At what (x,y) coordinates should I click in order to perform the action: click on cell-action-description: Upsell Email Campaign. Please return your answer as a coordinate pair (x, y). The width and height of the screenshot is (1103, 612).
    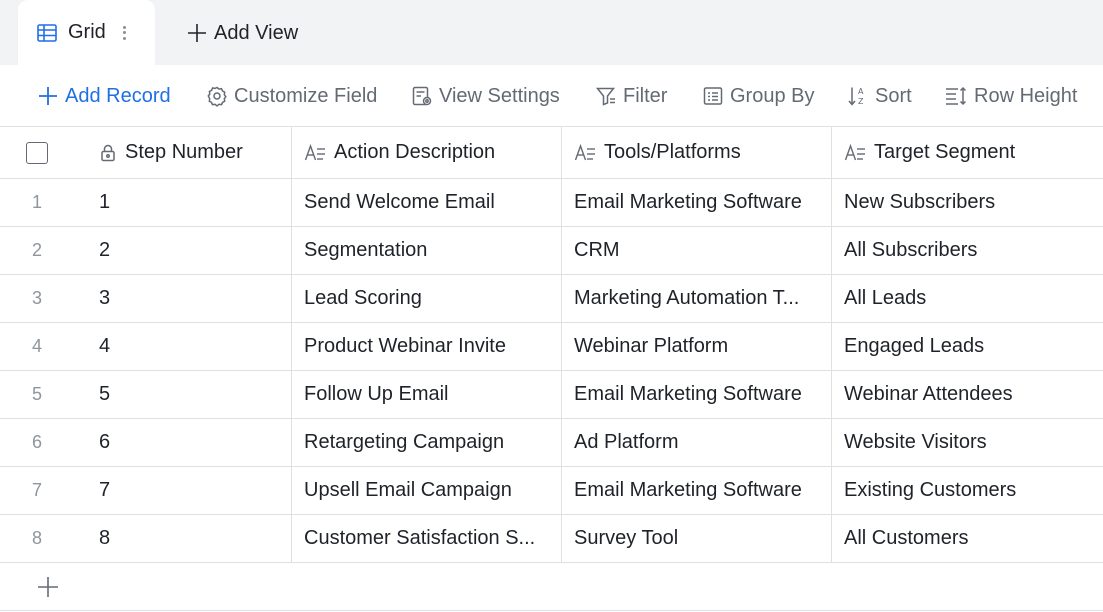
    Looking at the image, I should click on (427, 490).